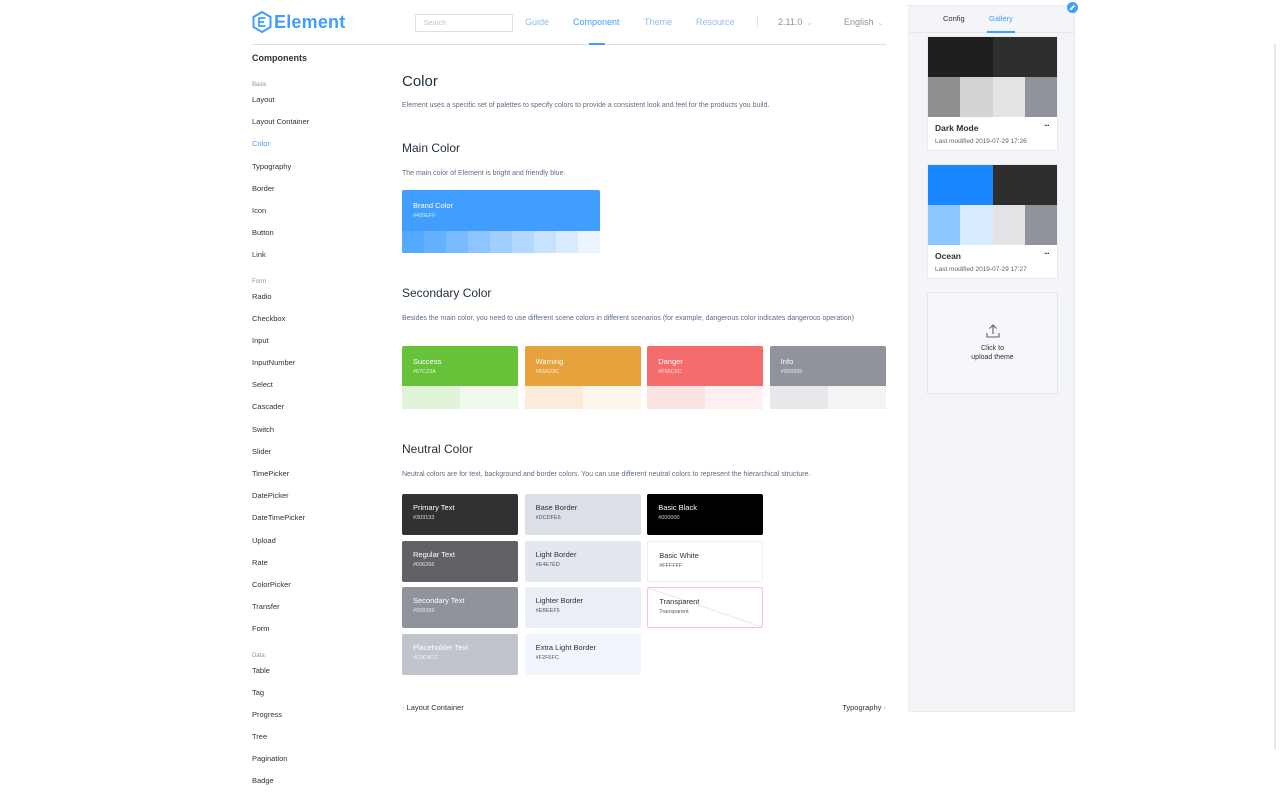 The height and width of the screenshot is (800, 1280). What do you see at coordinates (423, 518) in the screenshot?
I see `swatch-hex: #303133` at bounding box center [423, 518].